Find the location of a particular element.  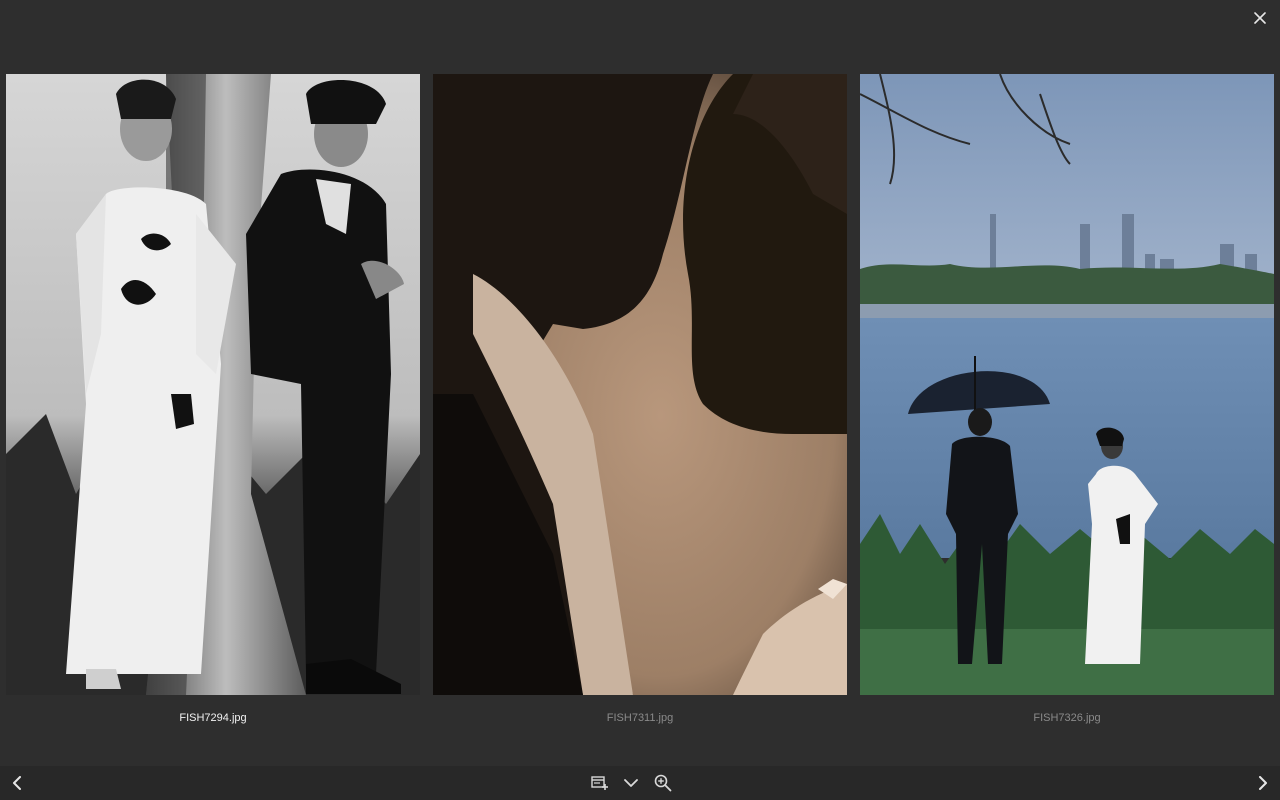

add-to-album-button is located at coordinates (600, 783).